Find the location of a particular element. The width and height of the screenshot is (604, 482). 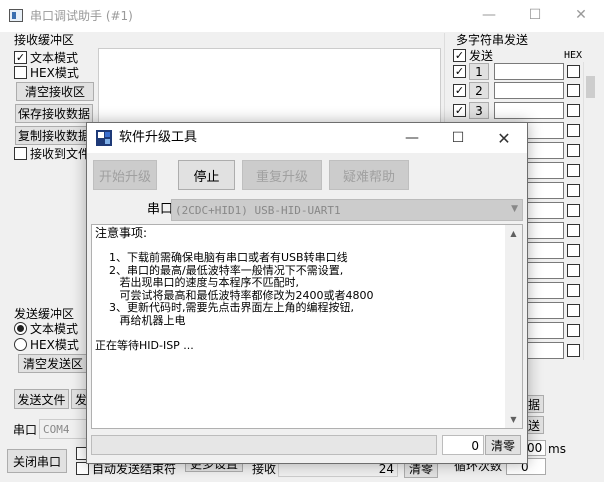

dialog-minimize-icon: — is located at coordinates (412, 138).